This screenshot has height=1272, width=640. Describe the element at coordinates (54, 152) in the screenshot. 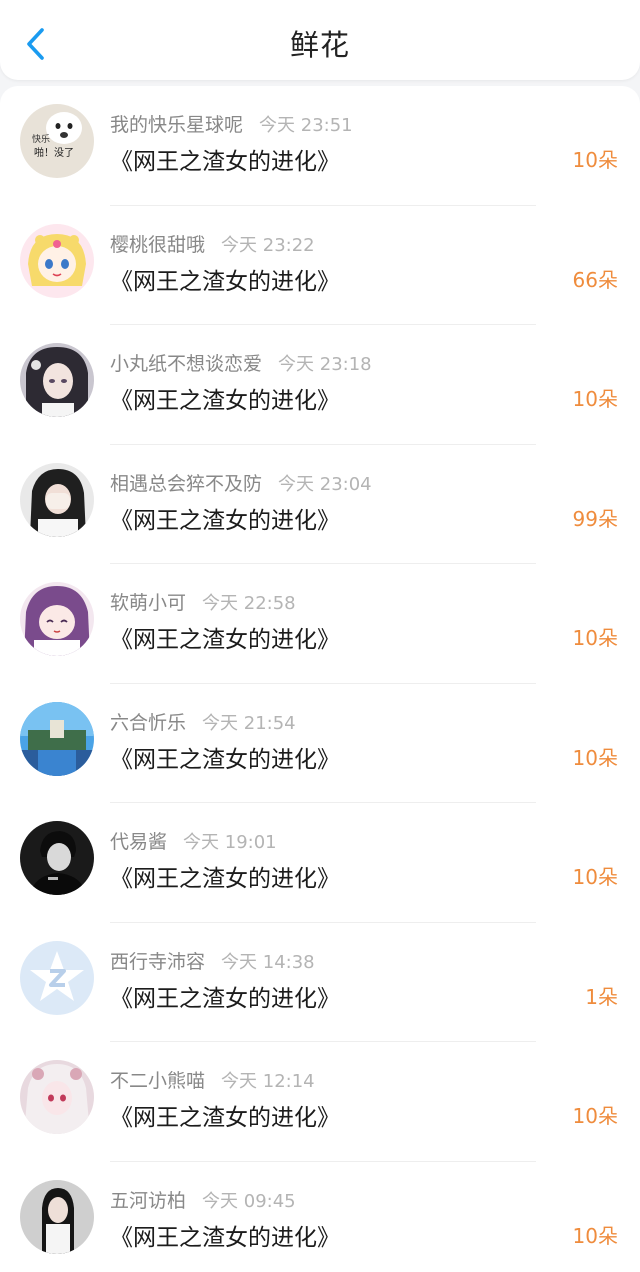

I see `avatar-caption: 啪！没了` at that location.